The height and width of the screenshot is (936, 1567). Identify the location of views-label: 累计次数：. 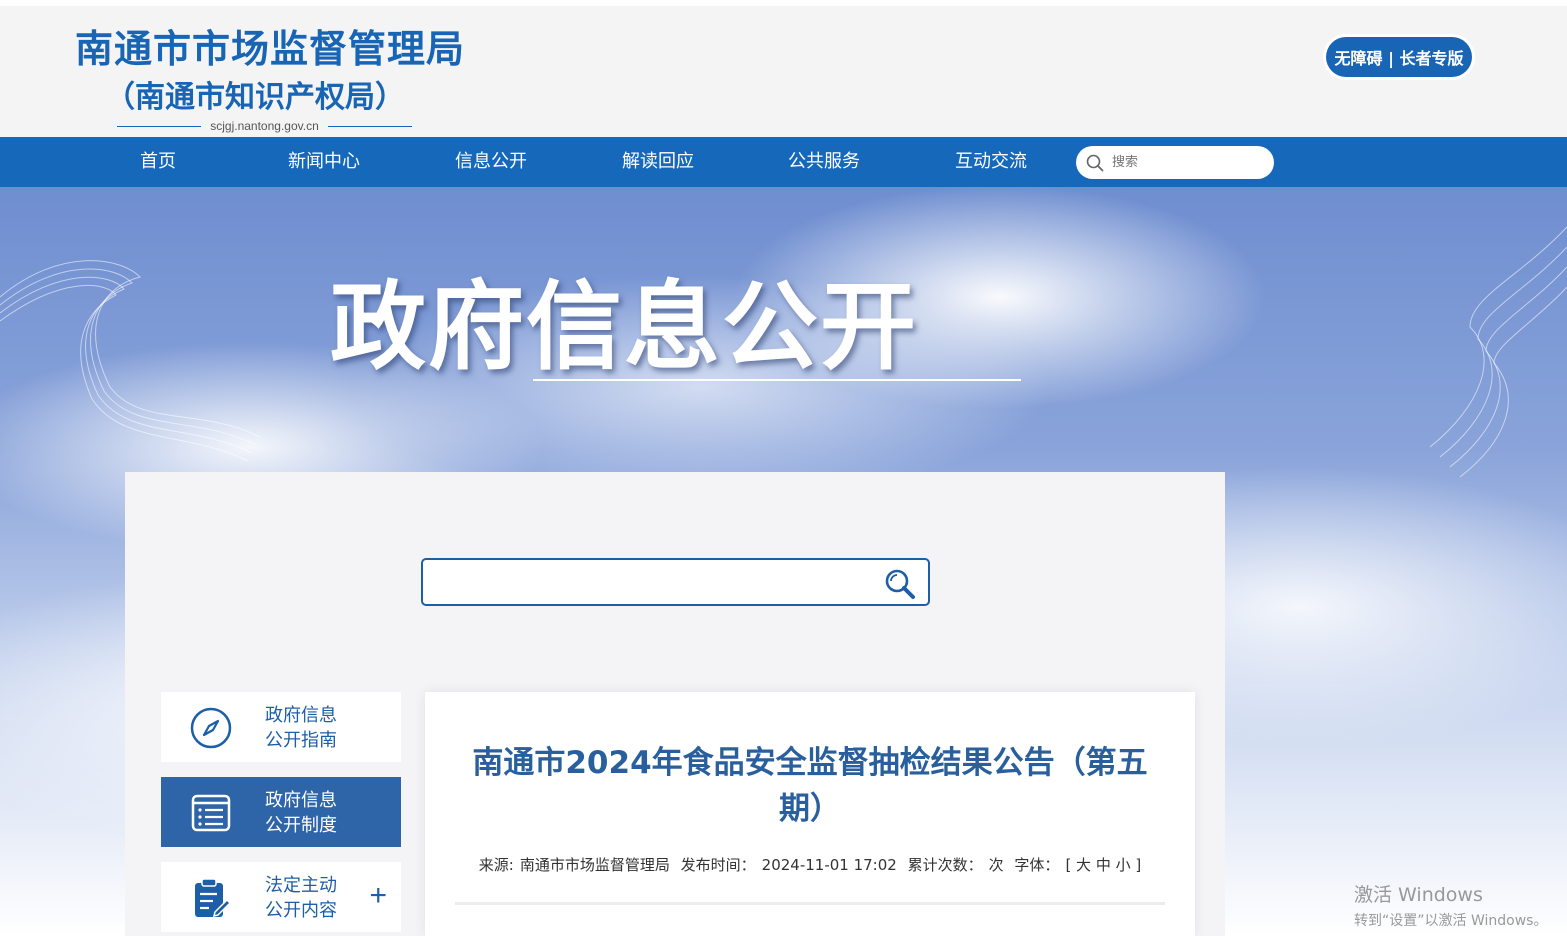
(945, 865).